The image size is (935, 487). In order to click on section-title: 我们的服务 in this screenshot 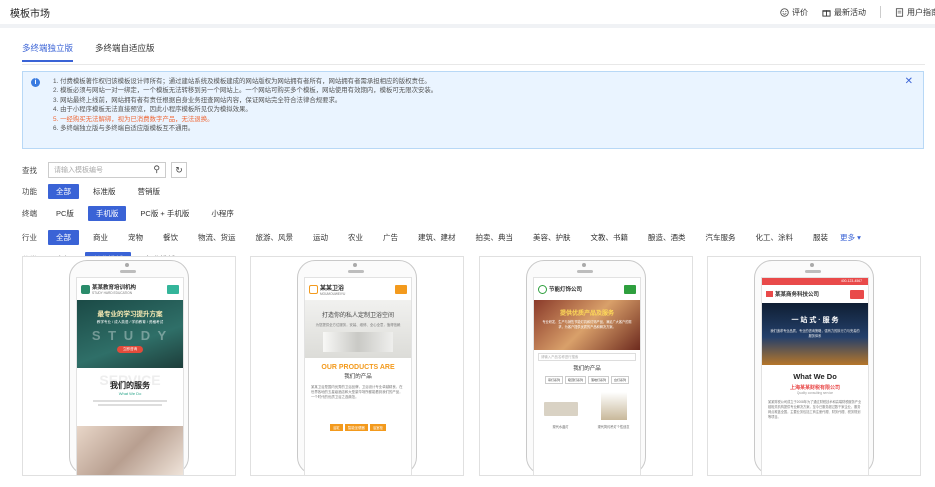, I will do `click(130, 385)`.